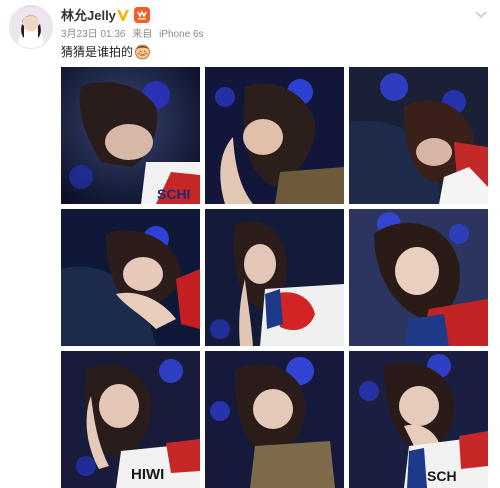  What do you see at coordinates (88, 16) in the screenshot?
I see `username: 林允Jelly` at bounding box center [88, 16].